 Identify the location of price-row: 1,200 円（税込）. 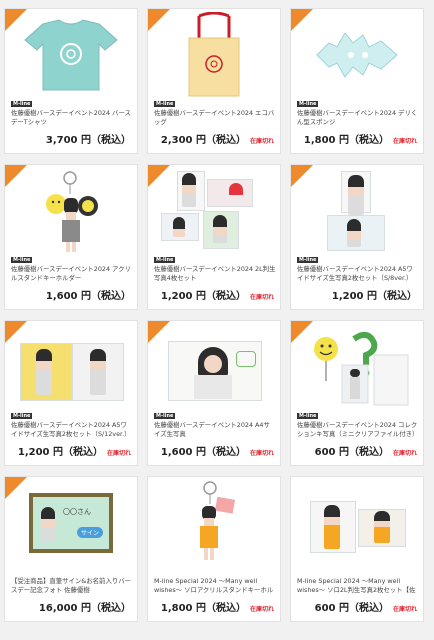
(357, 294).